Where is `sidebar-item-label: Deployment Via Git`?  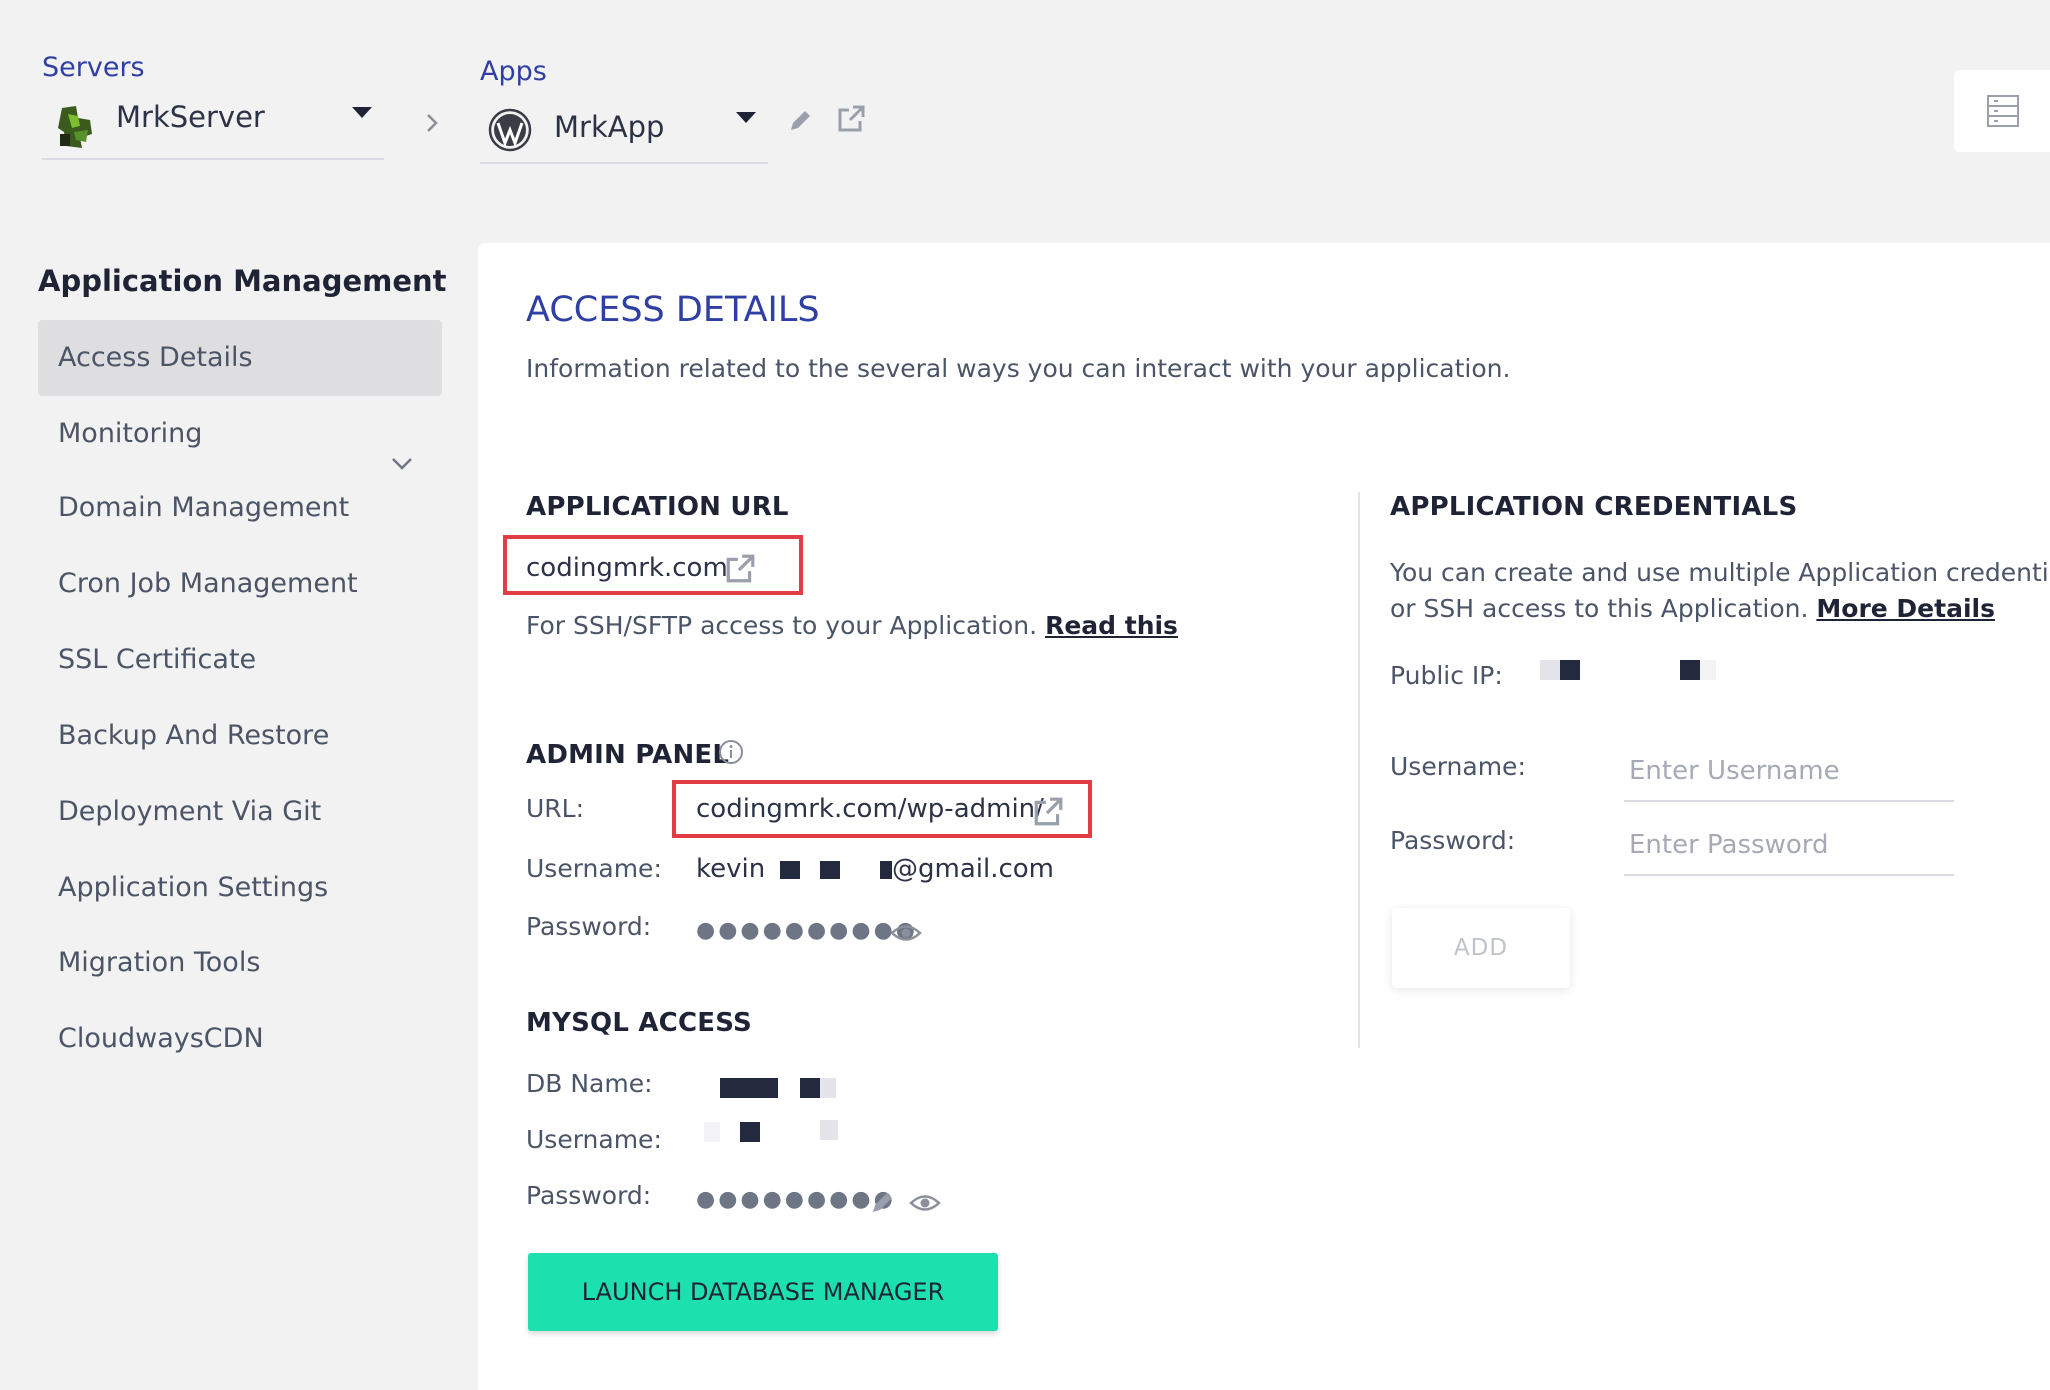
sidebar-item-label: Deployment Via Git is located at coordinates (190, 811).